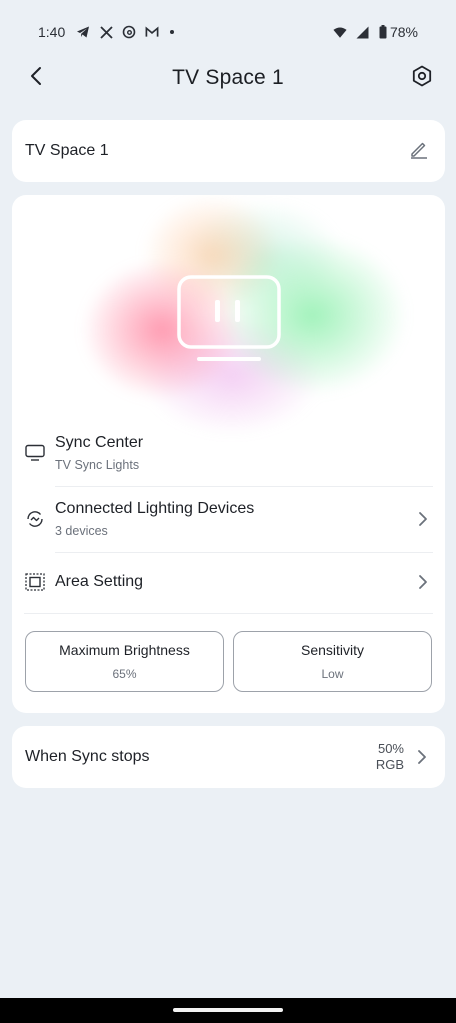 Image resolution: width=456 pixels, height=1023 pixels. Describe the element at coordinates (228, 32) in the screenshot. I see `status-bar: 1:40 78%` at that location.